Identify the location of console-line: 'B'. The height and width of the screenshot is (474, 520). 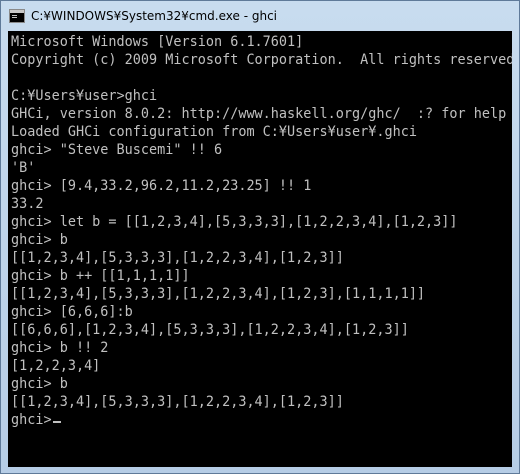
(23, 168).